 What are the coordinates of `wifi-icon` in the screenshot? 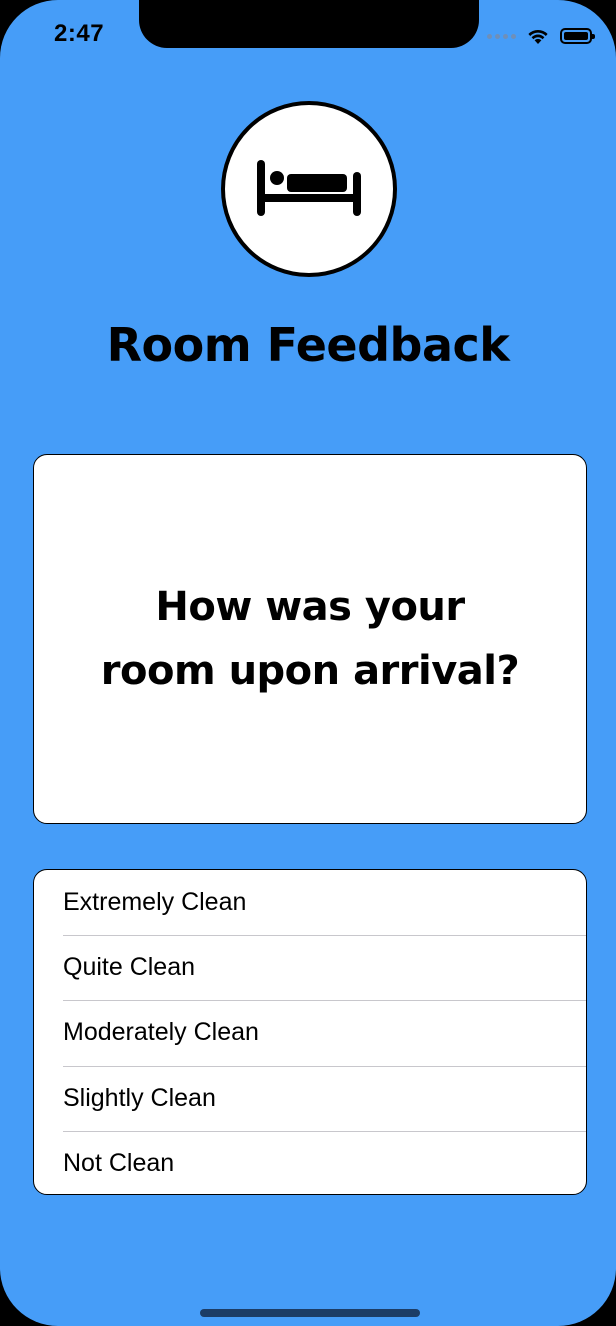 It's located at (538, 36).